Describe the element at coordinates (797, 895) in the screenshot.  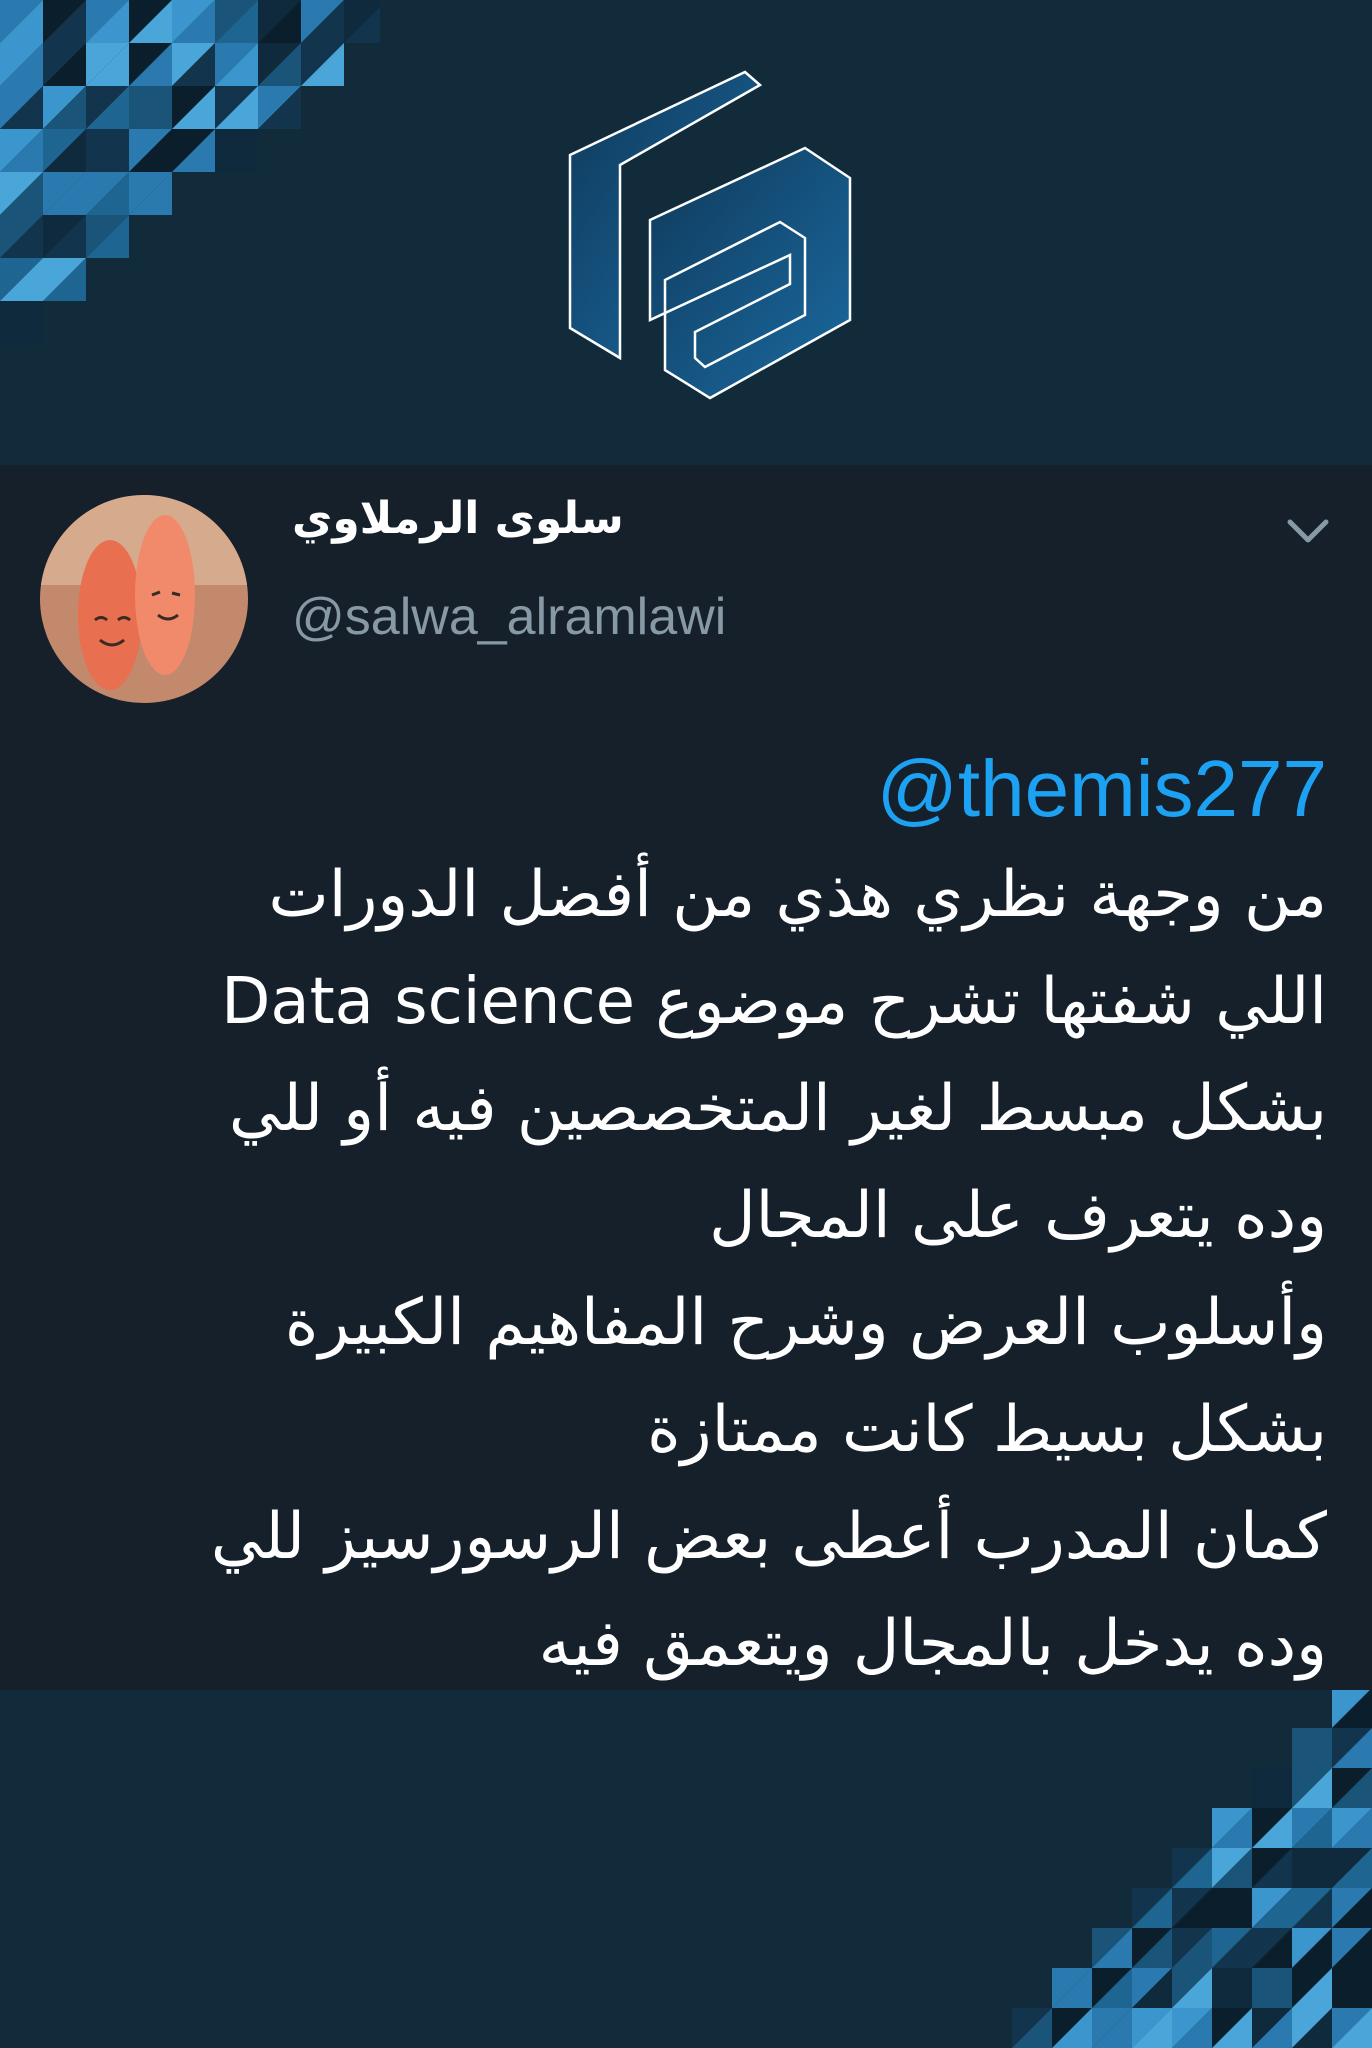
I see `tweet-line: من وجهة نظري هذي من أفضل الدورات` at that location.